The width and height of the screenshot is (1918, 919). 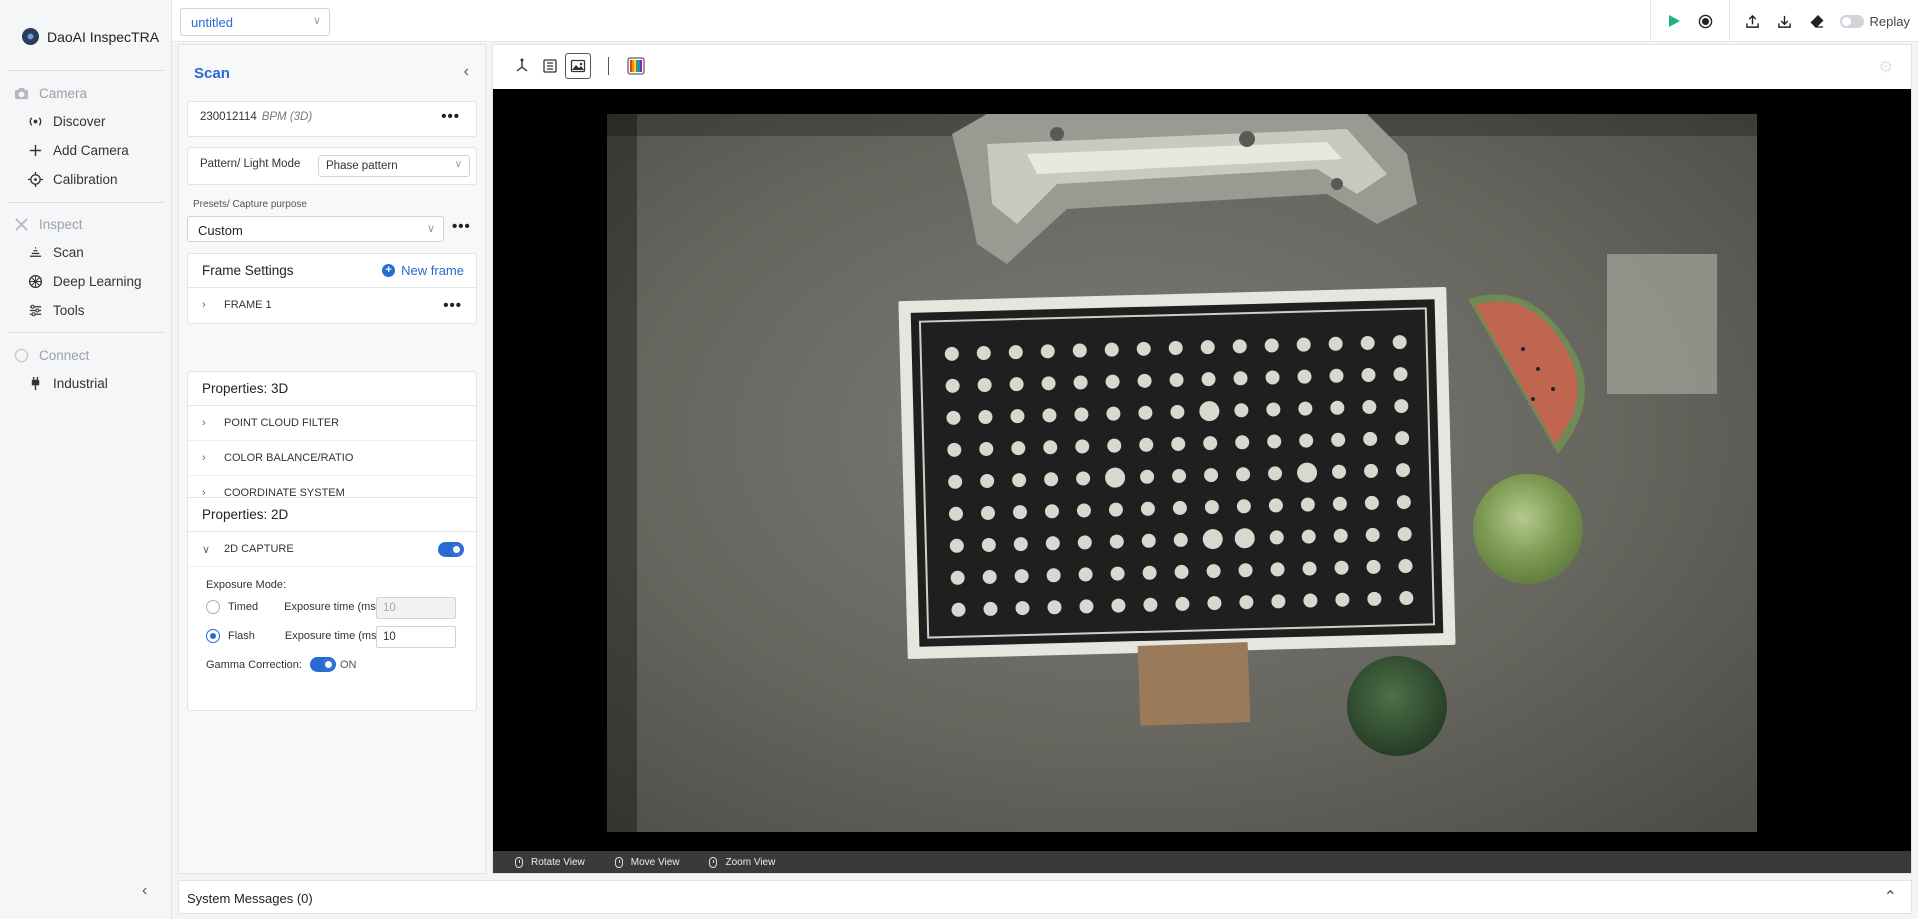 What do you see at coordinates (1528, 529) in the screenshot?
I see `green-apple` at bounding box center [1528, 529].